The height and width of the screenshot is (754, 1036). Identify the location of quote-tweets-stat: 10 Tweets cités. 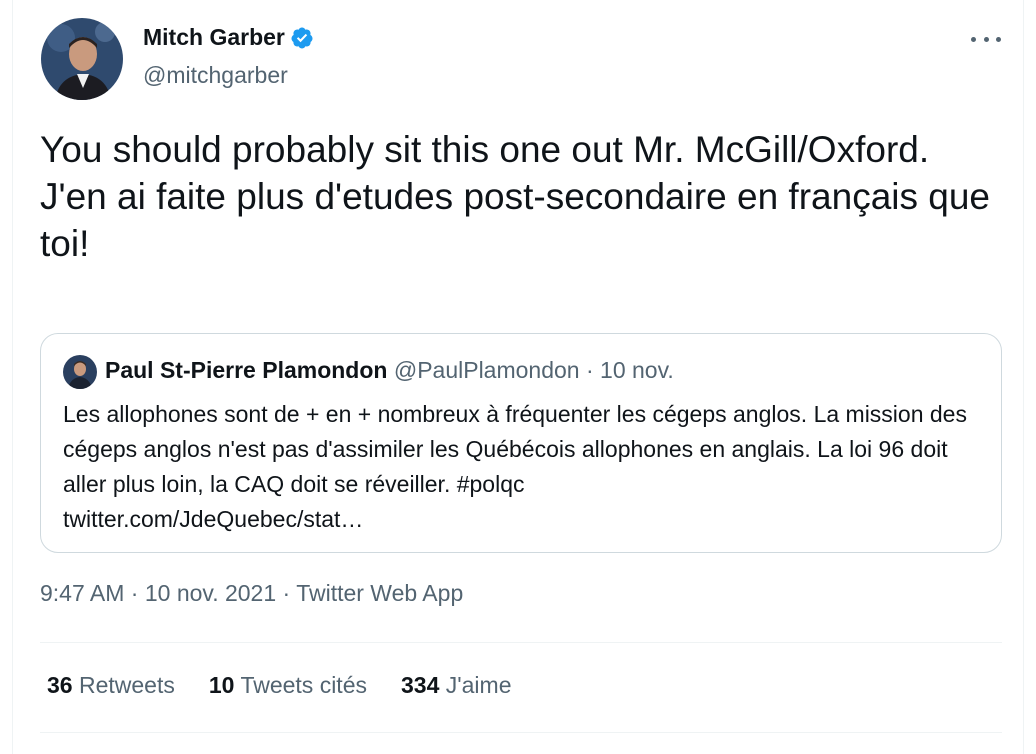
(288, 685).